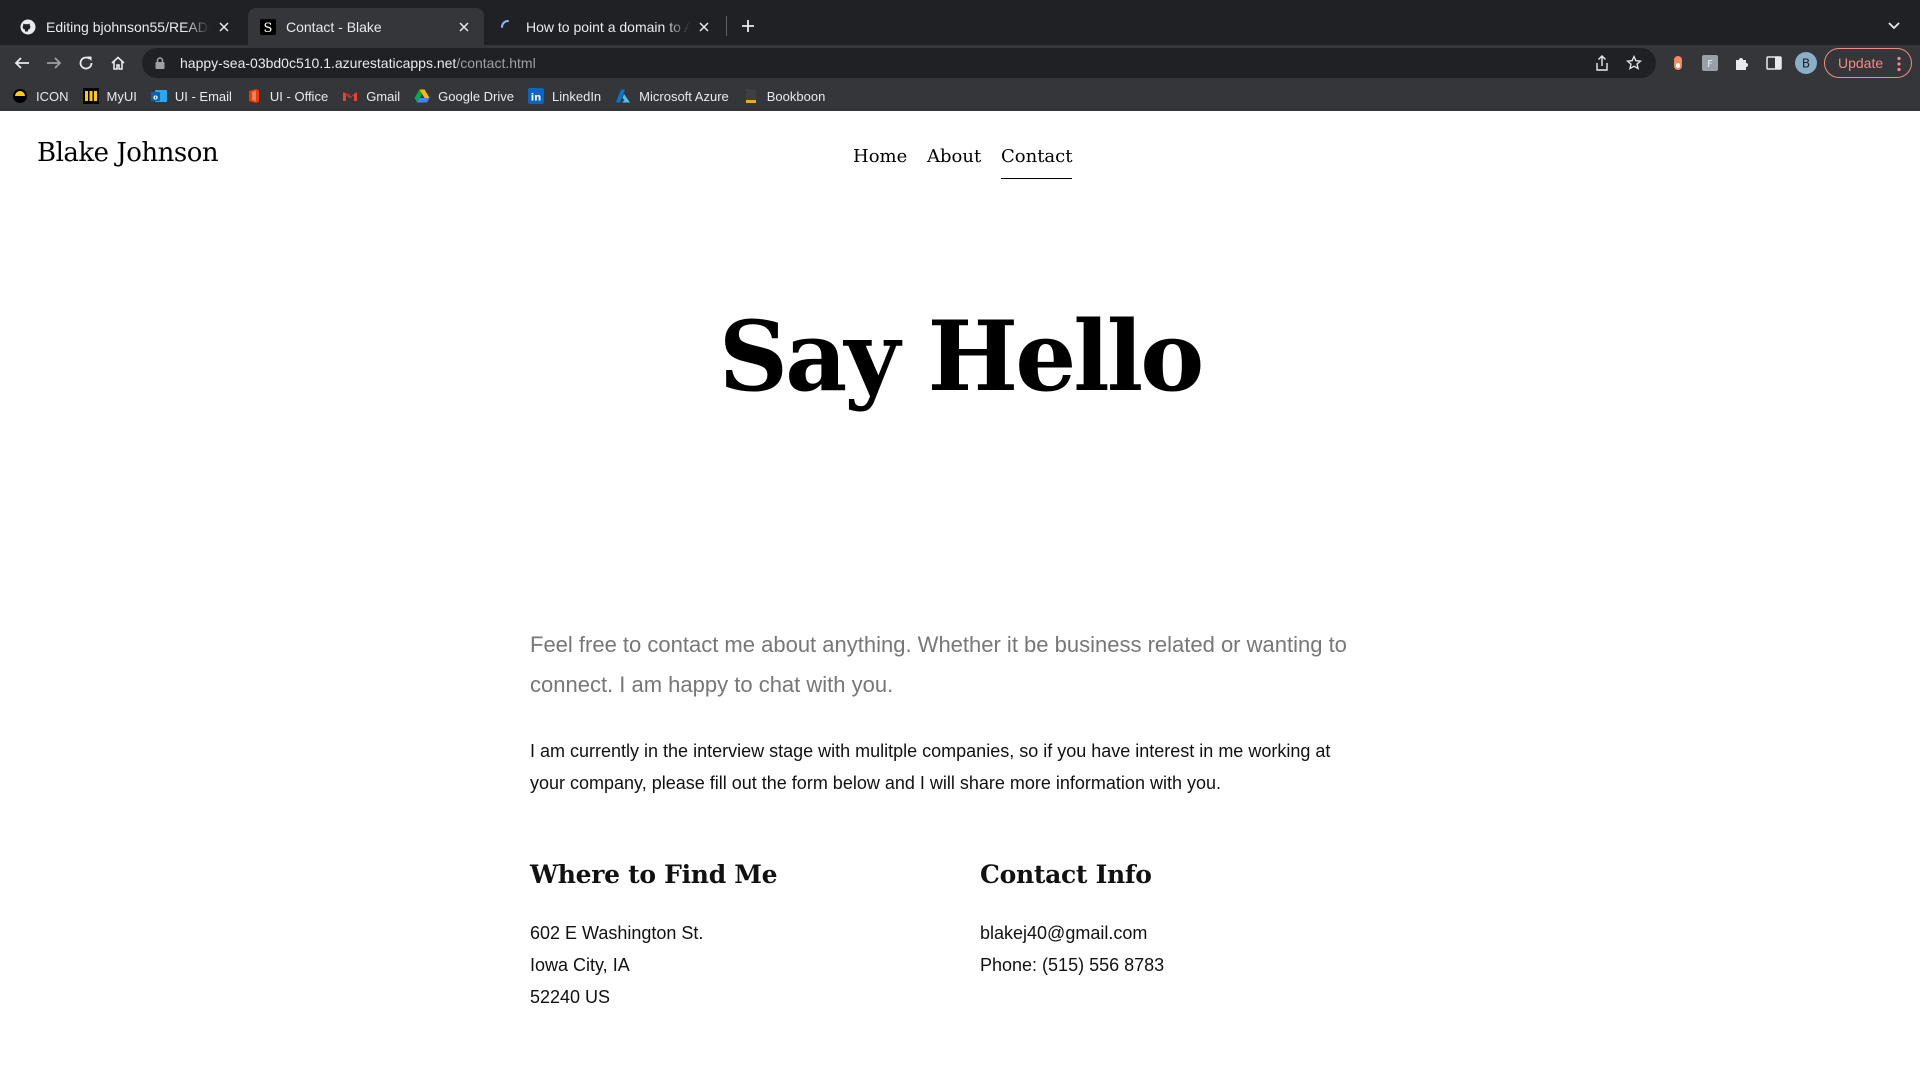  I want to click on forward-arrow-icon, so click(54, 63).